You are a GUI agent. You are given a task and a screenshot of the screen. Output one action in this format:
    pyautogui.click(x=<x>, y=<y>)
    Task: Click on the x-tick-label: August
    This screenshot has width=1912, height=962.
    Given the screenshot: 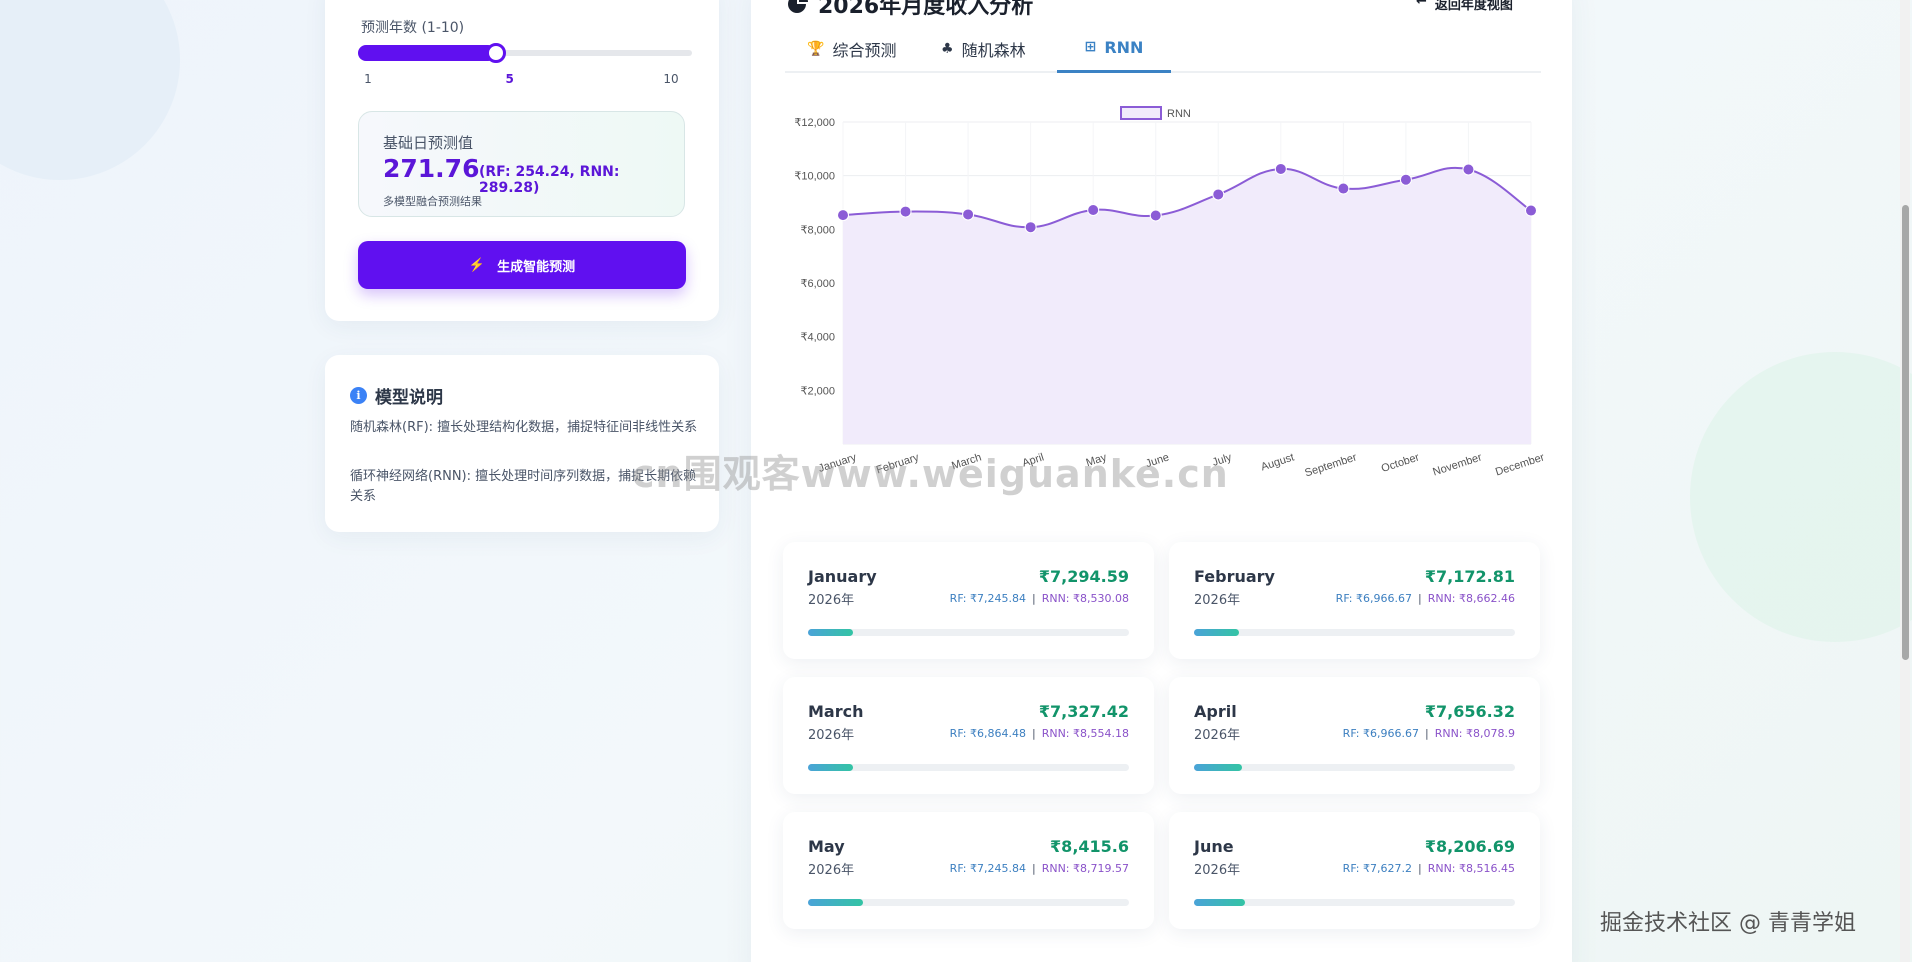 What is the action you would take?
    pyautogui.click(x=1277, y=462)
    